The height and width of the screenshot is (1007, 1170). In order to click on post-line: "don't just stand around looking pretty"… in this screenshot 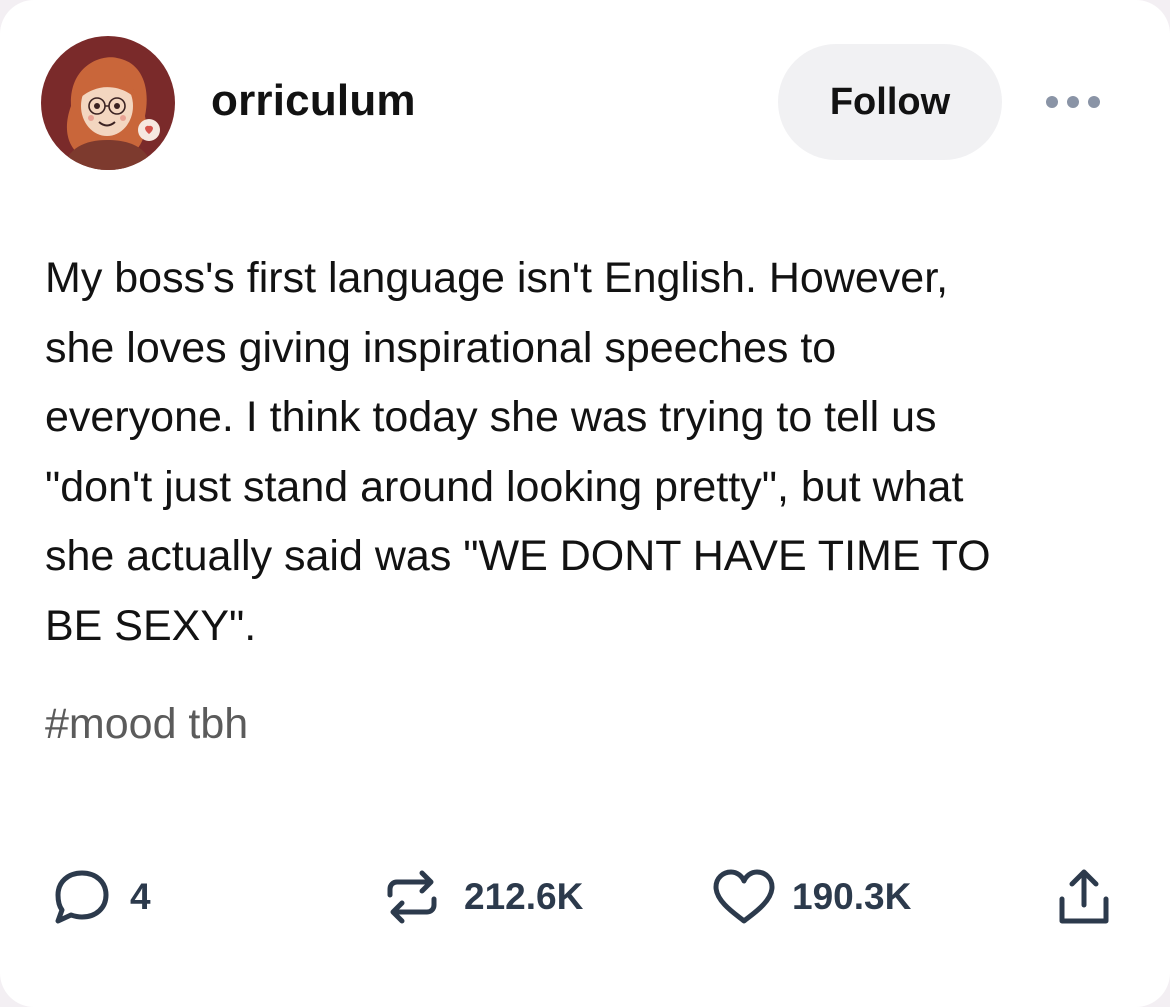, I will do `click(504, 486)`.